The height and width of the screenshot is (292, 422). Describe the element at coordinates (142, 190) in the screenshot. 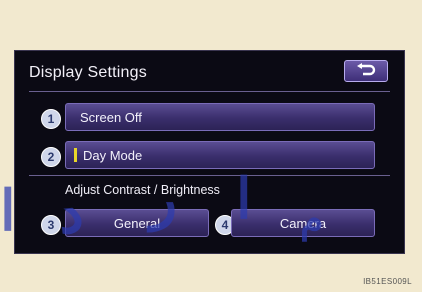

I see `adjust-contrast-brightness-label: Adjust Contrast / Brightness` at that location.